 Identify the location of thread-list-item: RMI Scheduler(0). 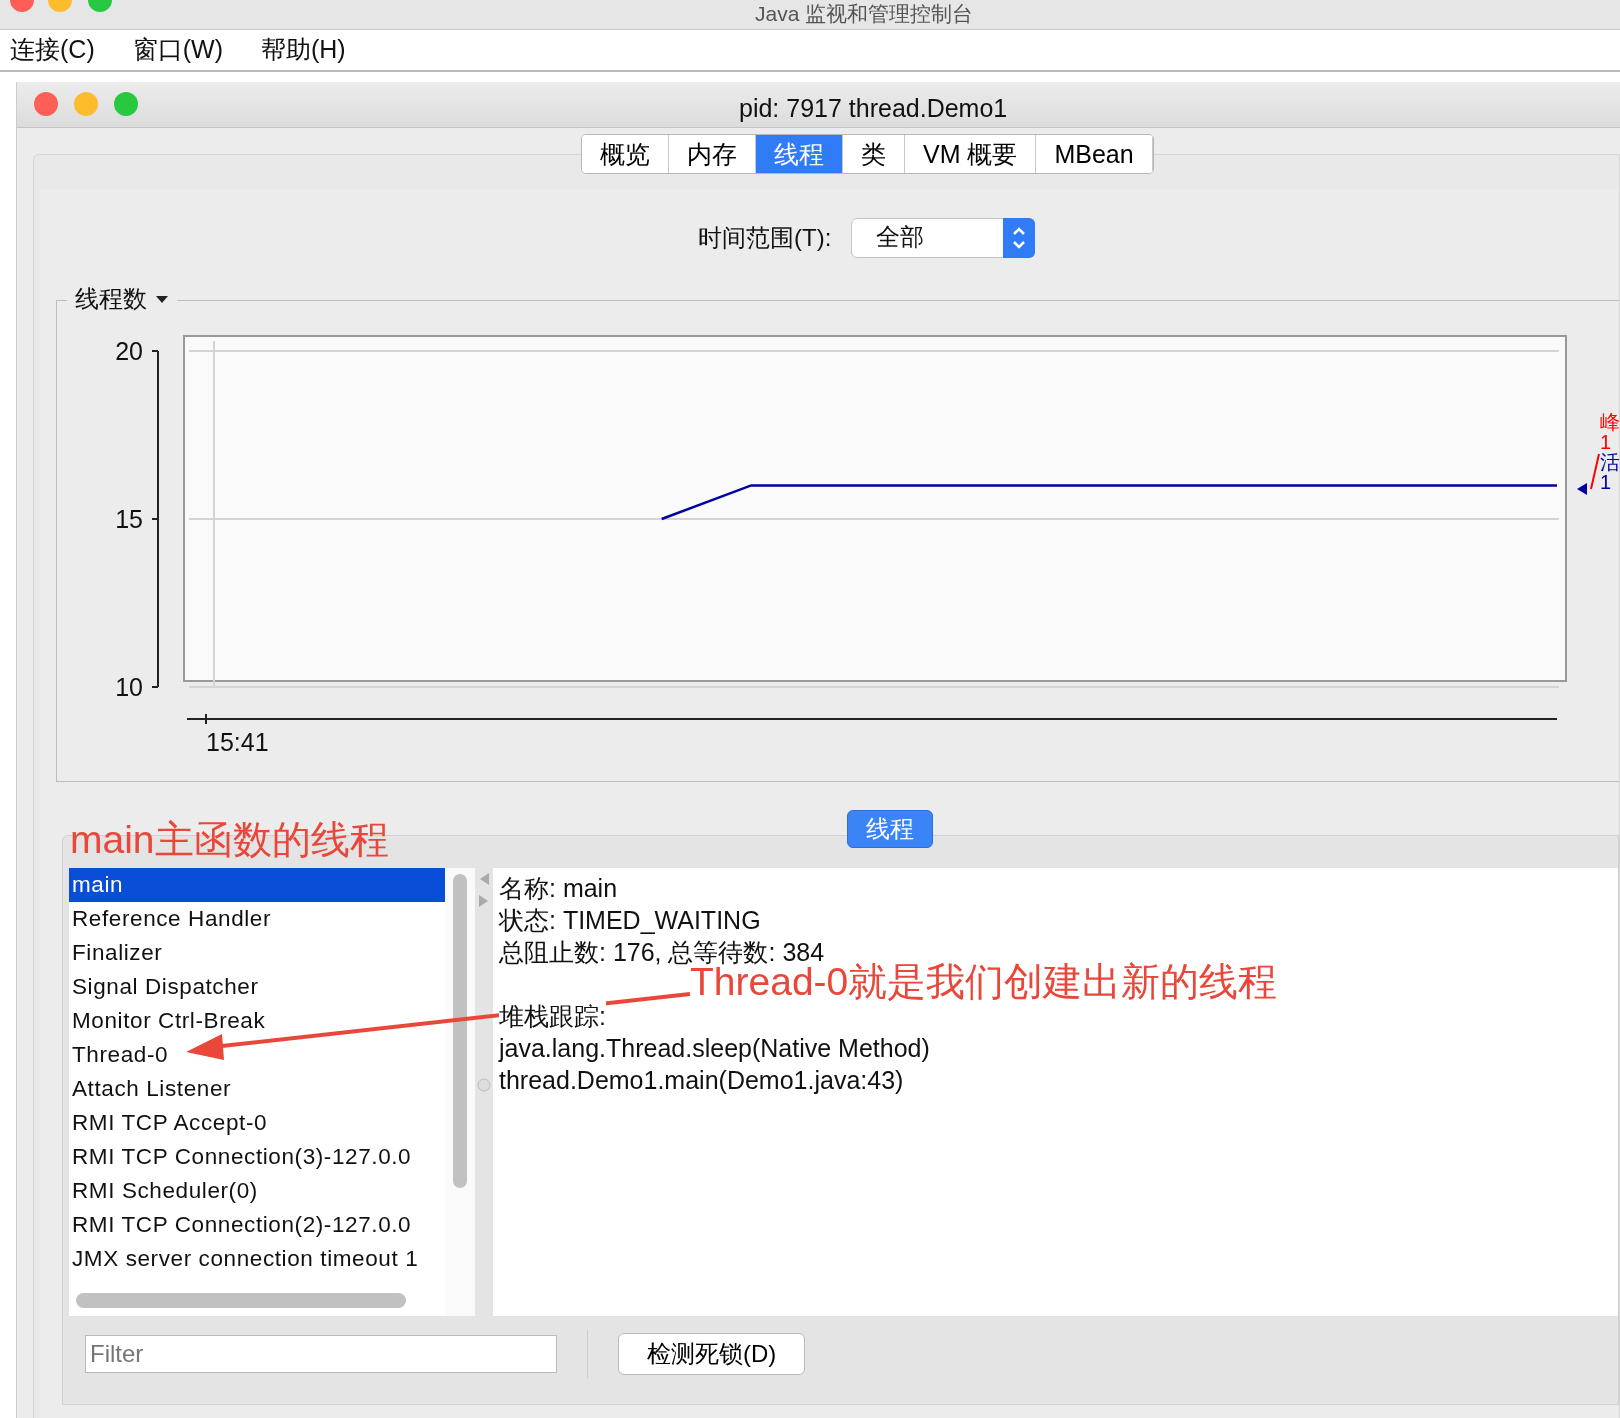
(257, 1191).